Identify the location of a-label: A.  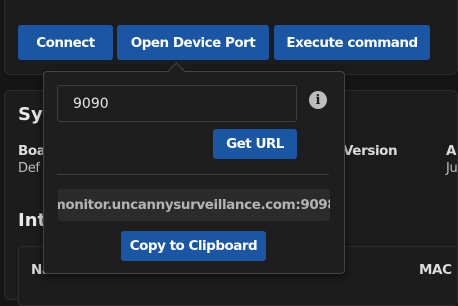
(451, 151).